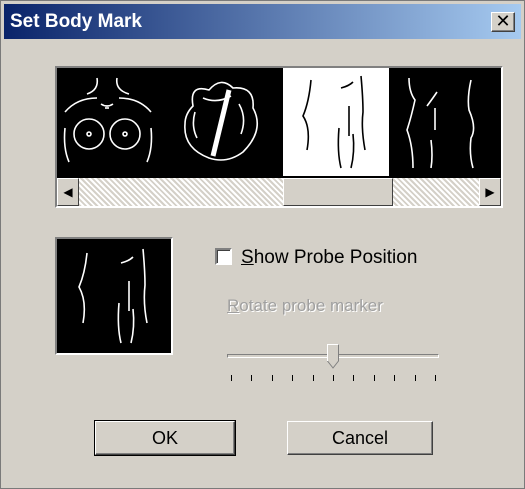 The image size is (525, 489). What do you see at coordinates (335, 257) in the screenshot?
I see `label-rest: how Probe Position` at bounding box center [335, 257].